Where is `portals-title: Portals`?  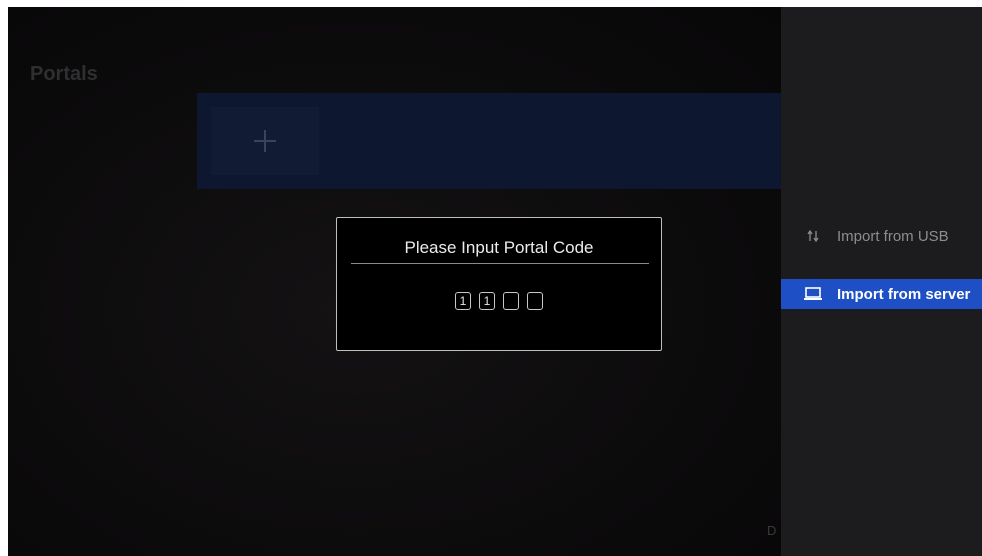
portals-title: Portals is located at coordinates (64, 74).